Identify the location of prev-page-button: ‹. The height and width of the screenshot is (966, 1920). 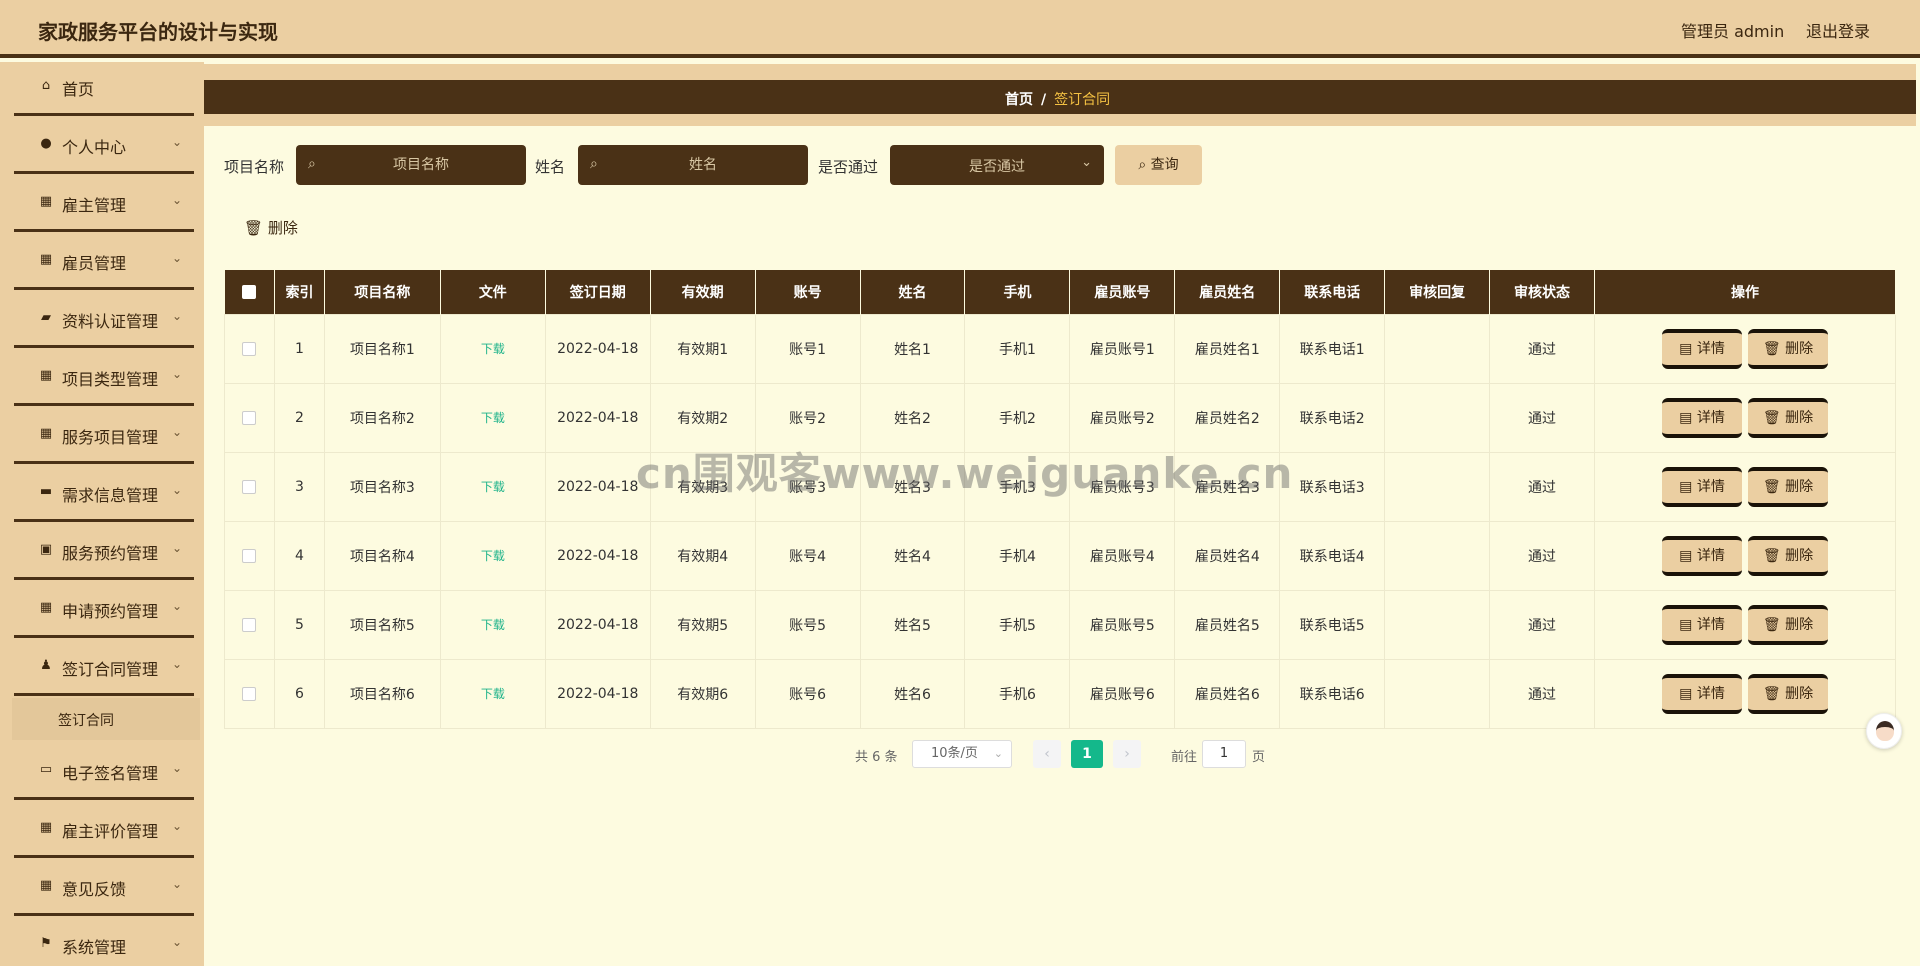
(1047, 754).